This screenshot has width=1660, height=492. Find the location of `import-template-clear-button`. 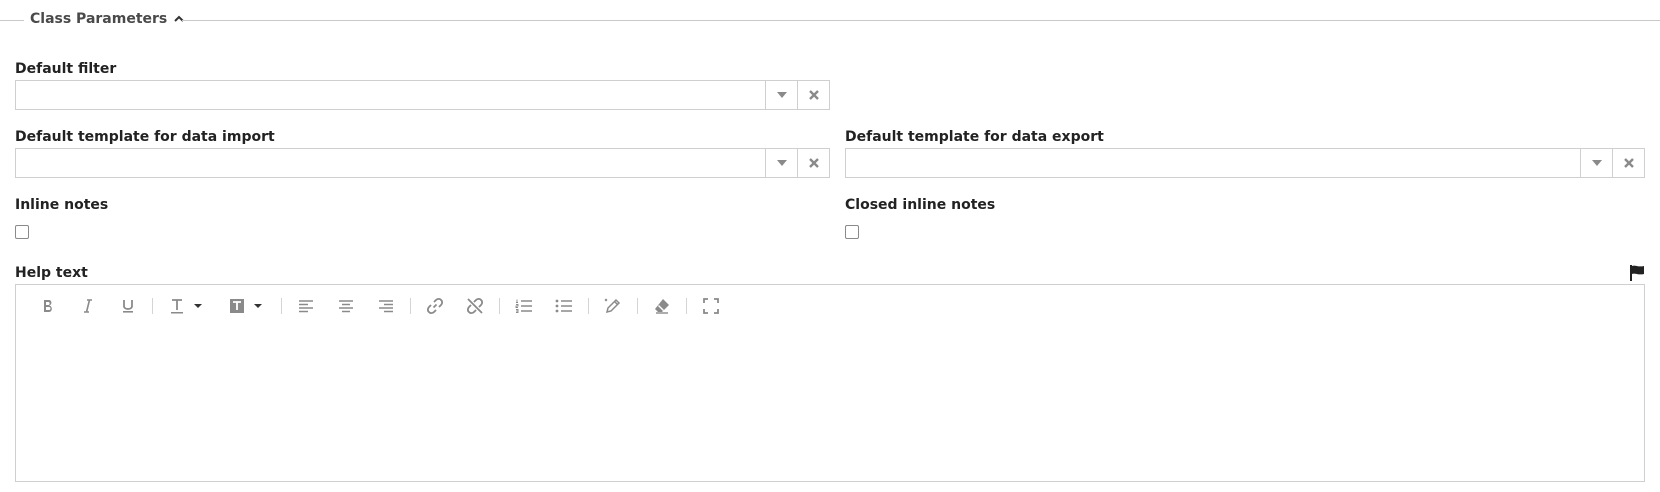

import-template-clear-button is located at coordinates (813, 163).